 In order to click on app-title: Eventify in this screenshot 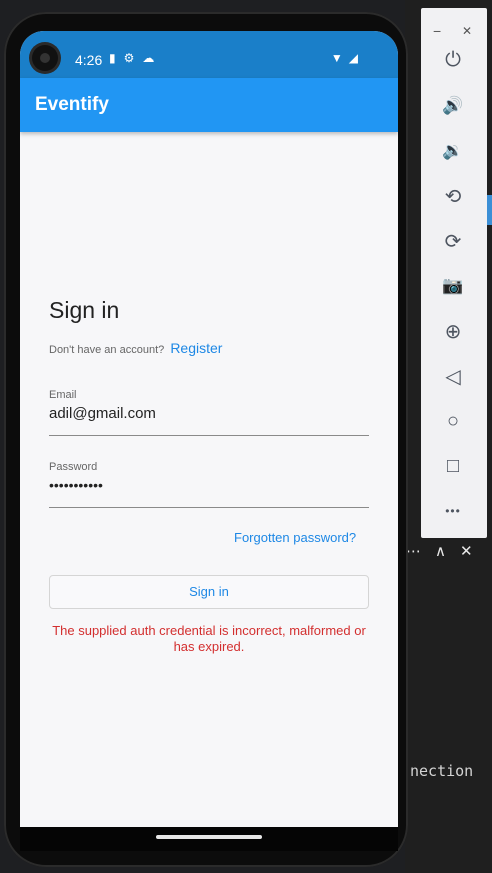, I will do `click(72, 104)`.